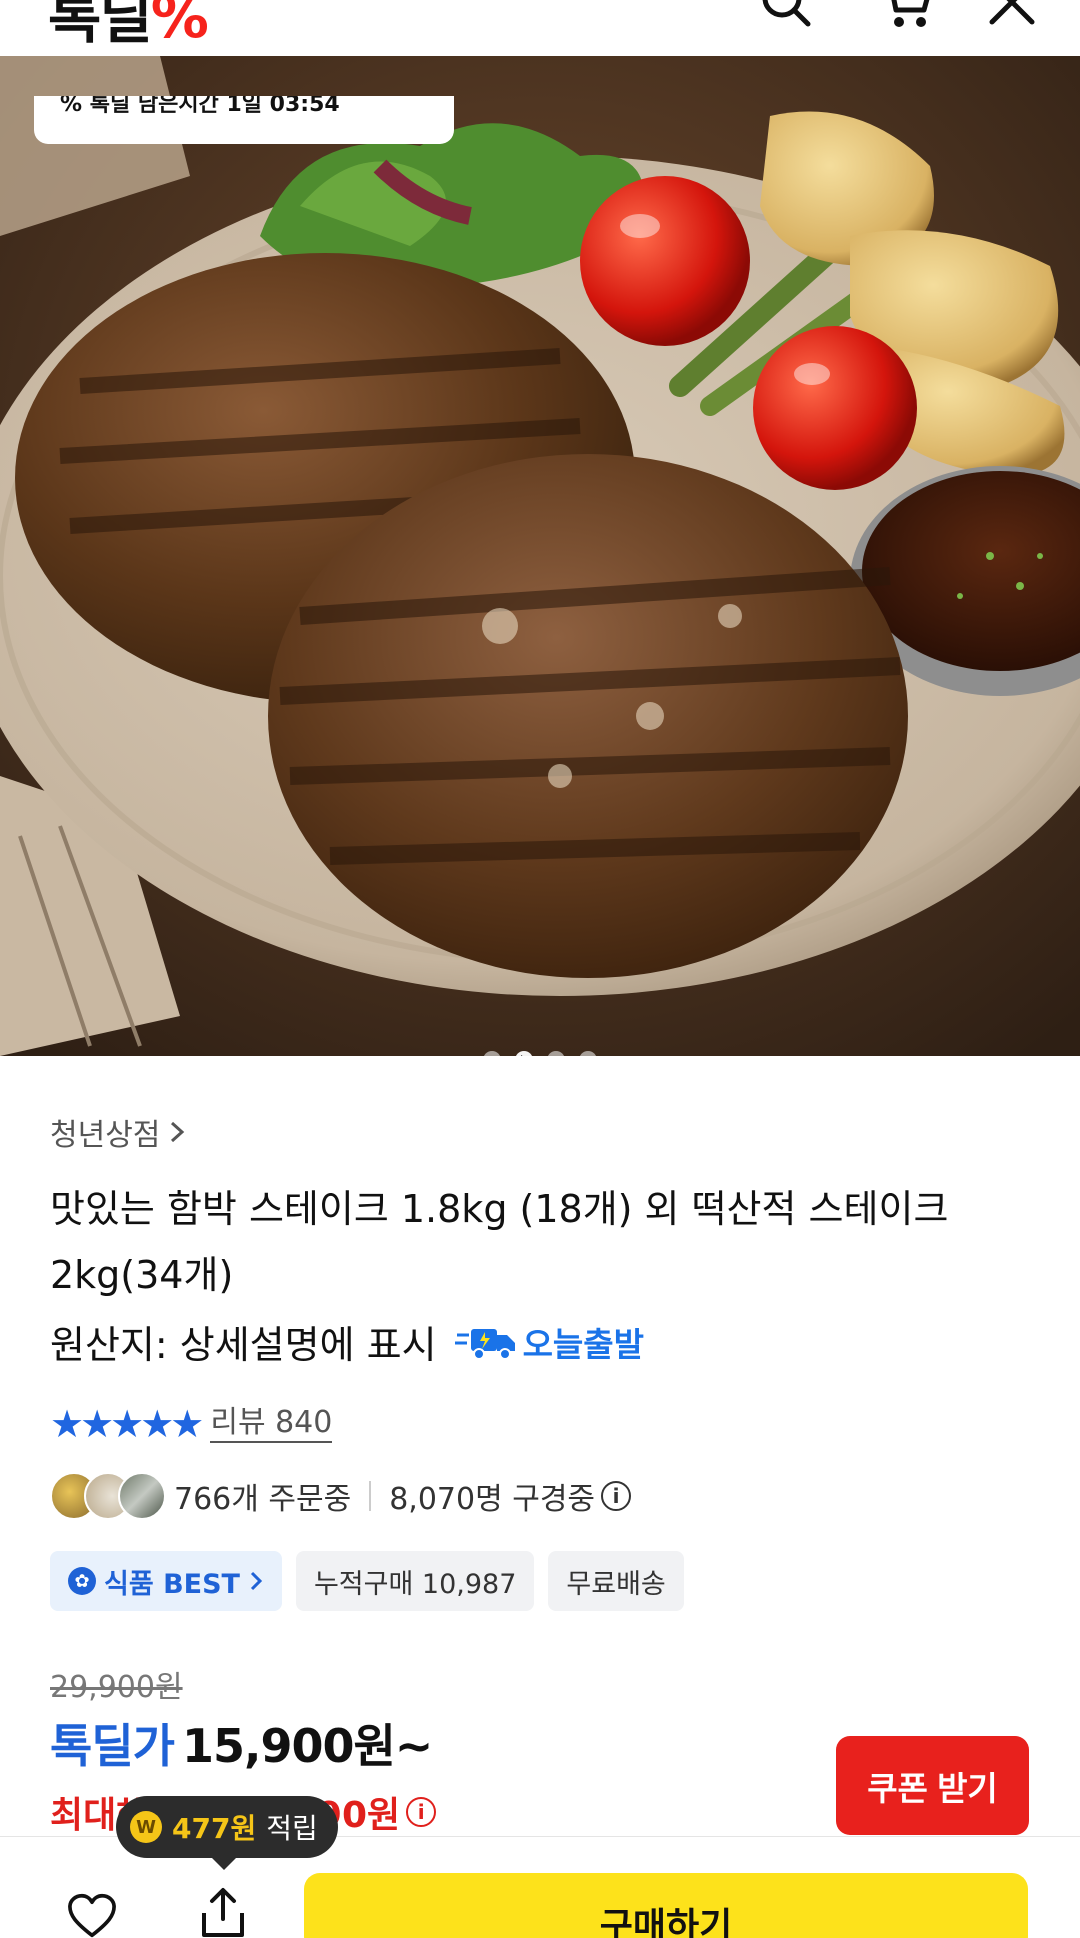  Describe the element at coordinates (540, 1052) in the screenshot. I see `carousel-indicator` at that location.